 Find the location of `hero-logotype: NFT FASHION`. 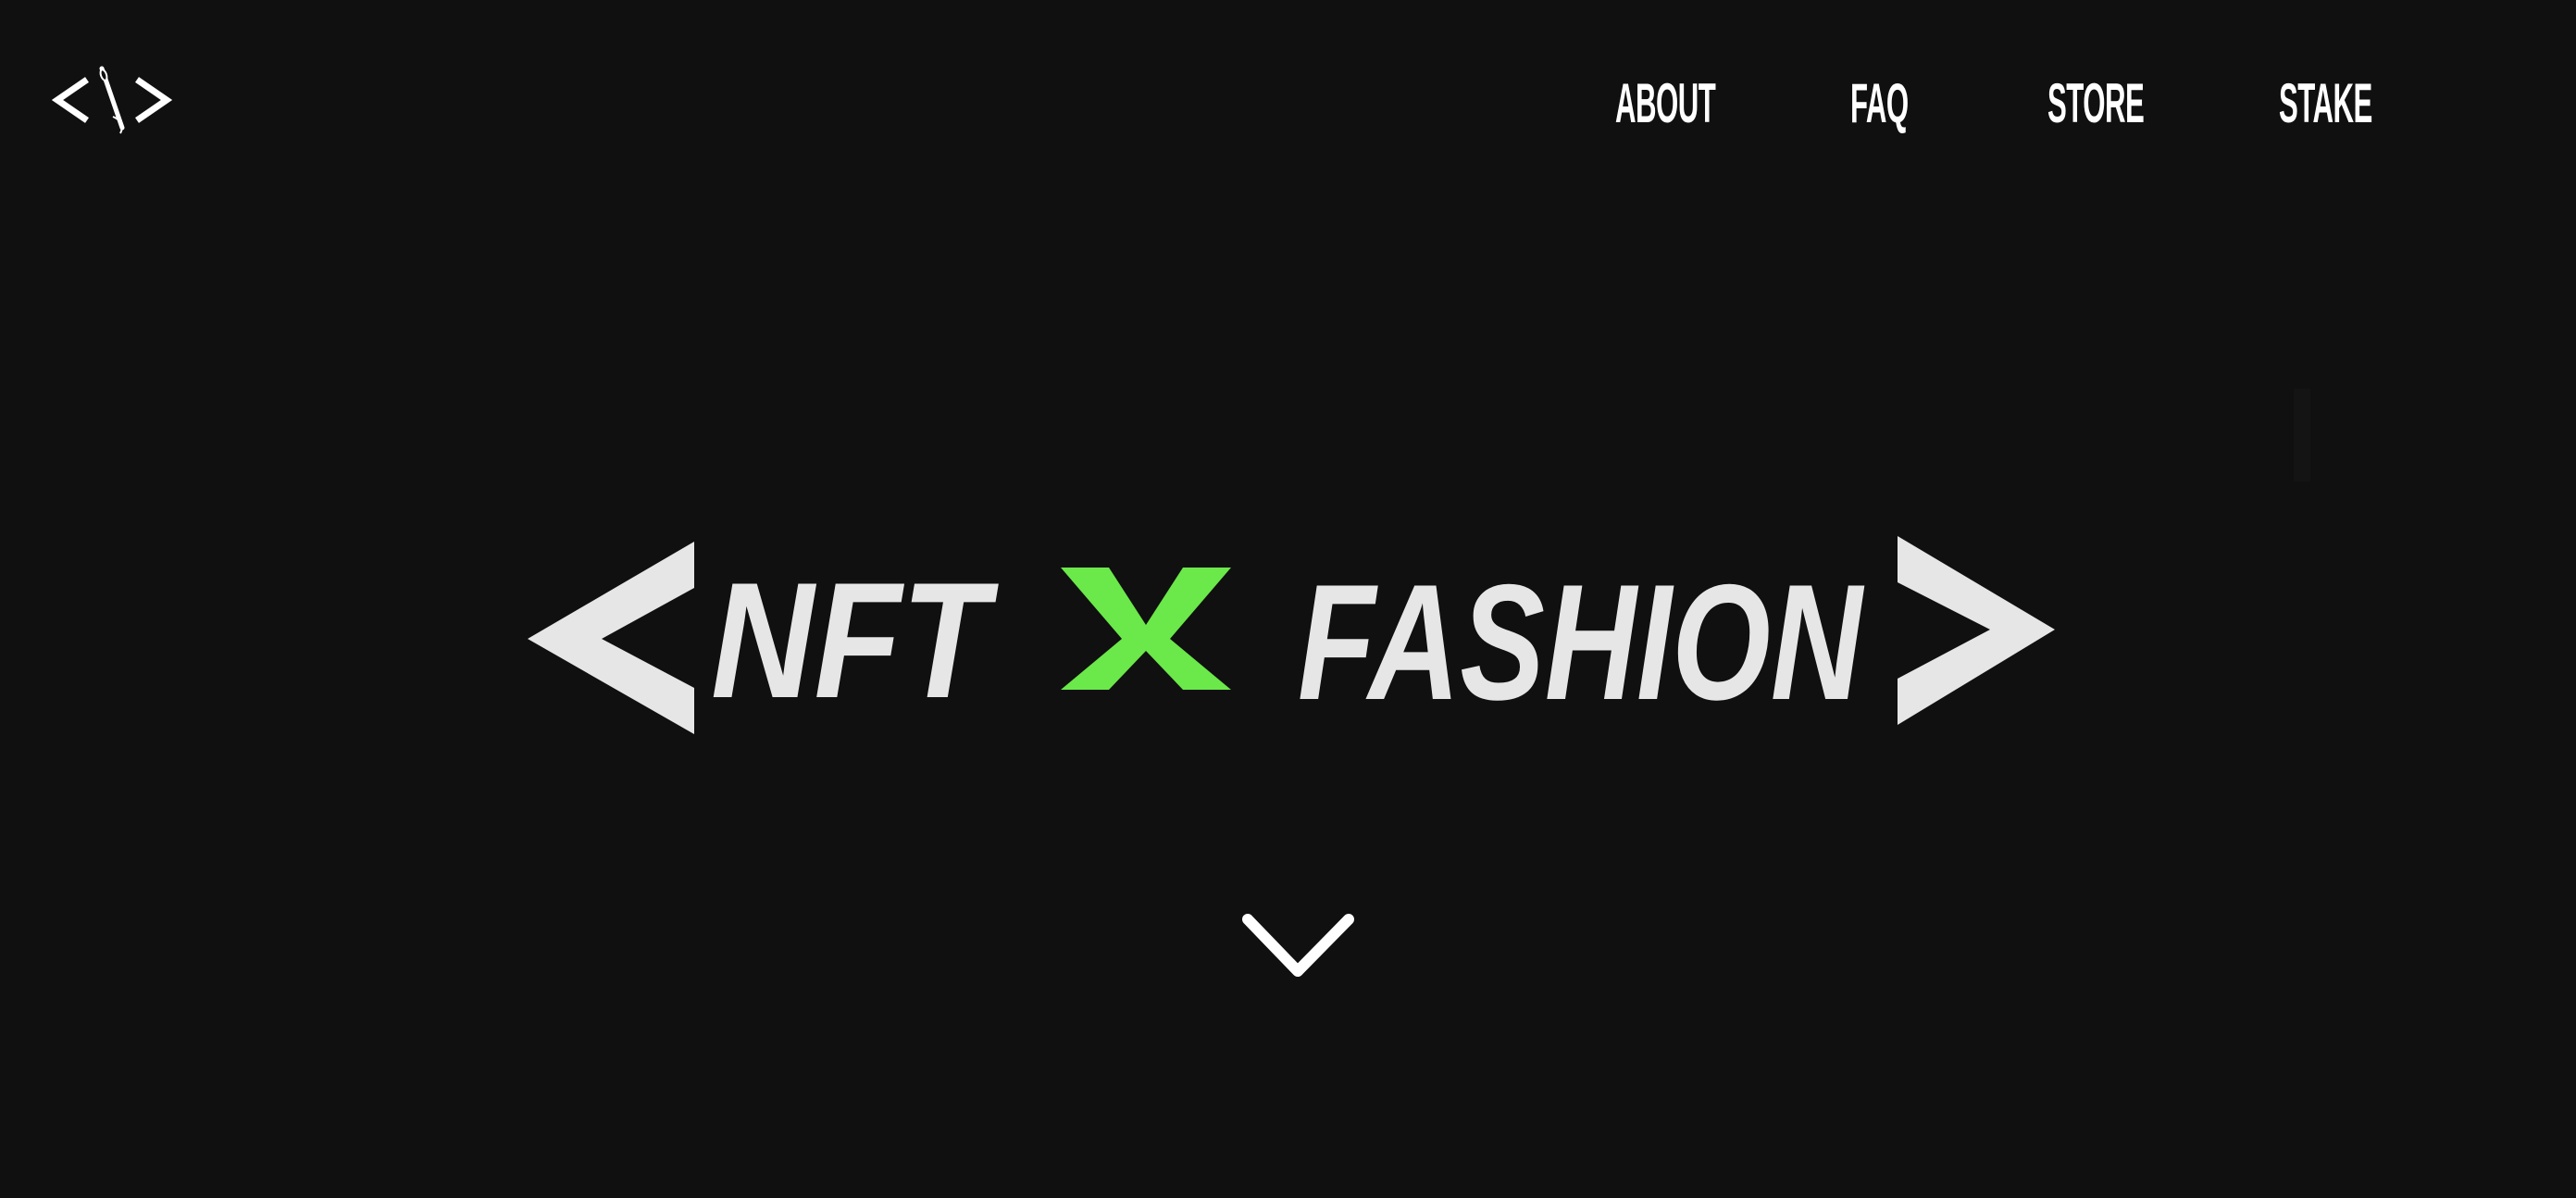

hero-logotype: NFT FASHION is located at coordinates (1296, 634).